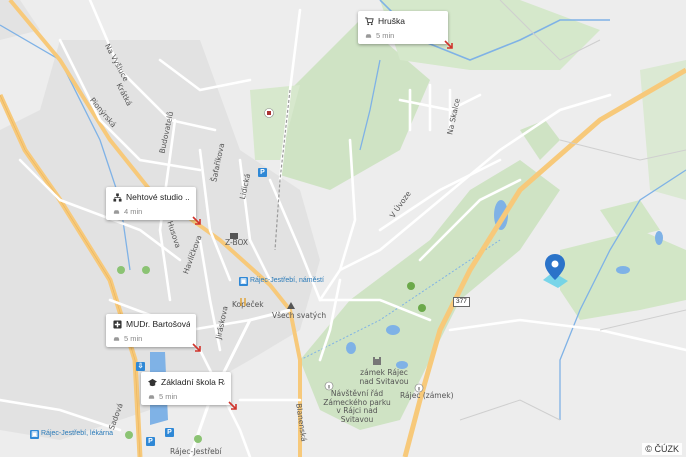 This screenshot has width=686, height=457. Describe the element at coordinates (243, 302) in the screenshot. I see `food-icon` at that location.